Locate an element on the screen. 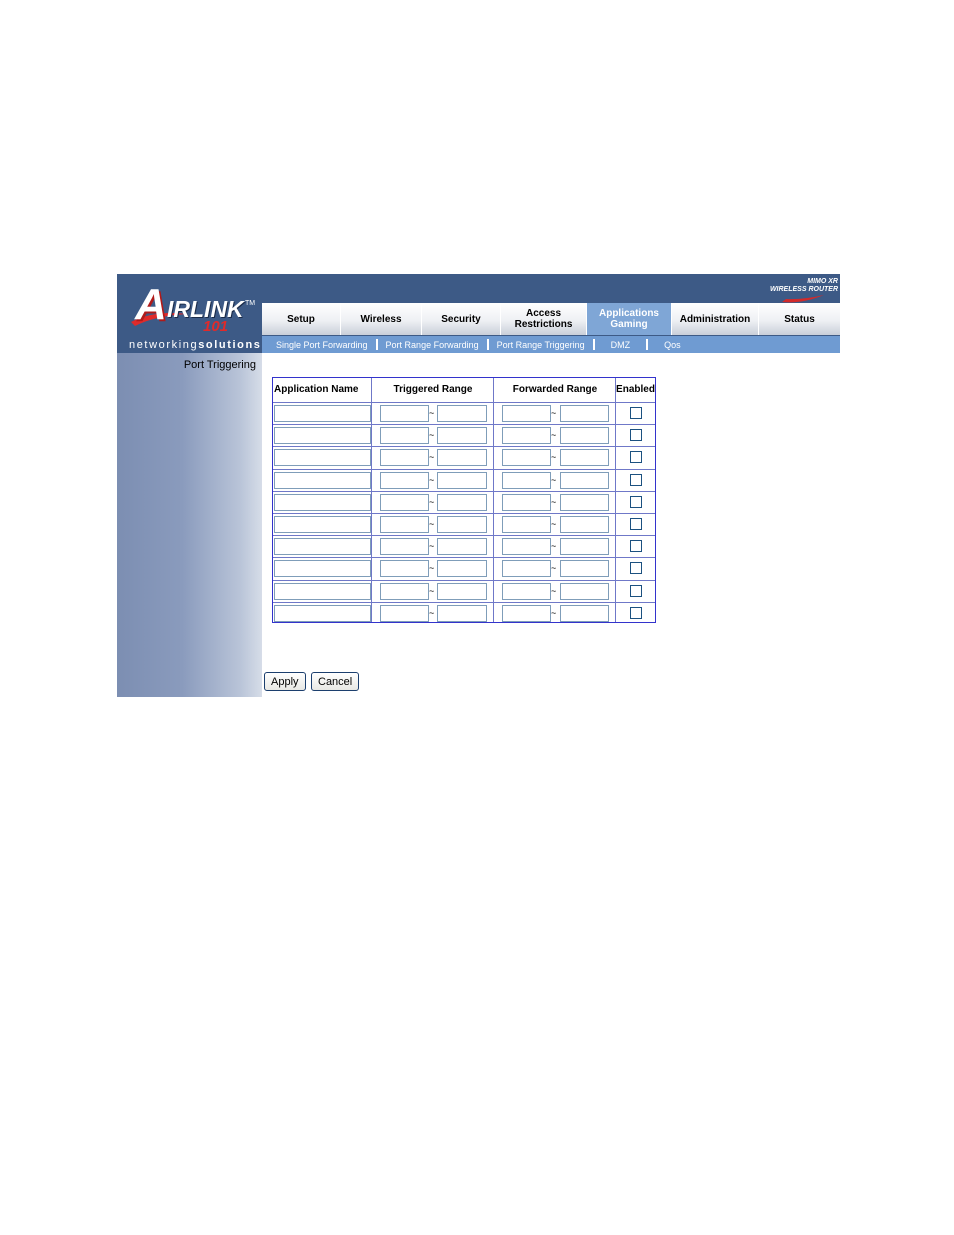  apply-button: Apply is located at coordinates (285, 681).